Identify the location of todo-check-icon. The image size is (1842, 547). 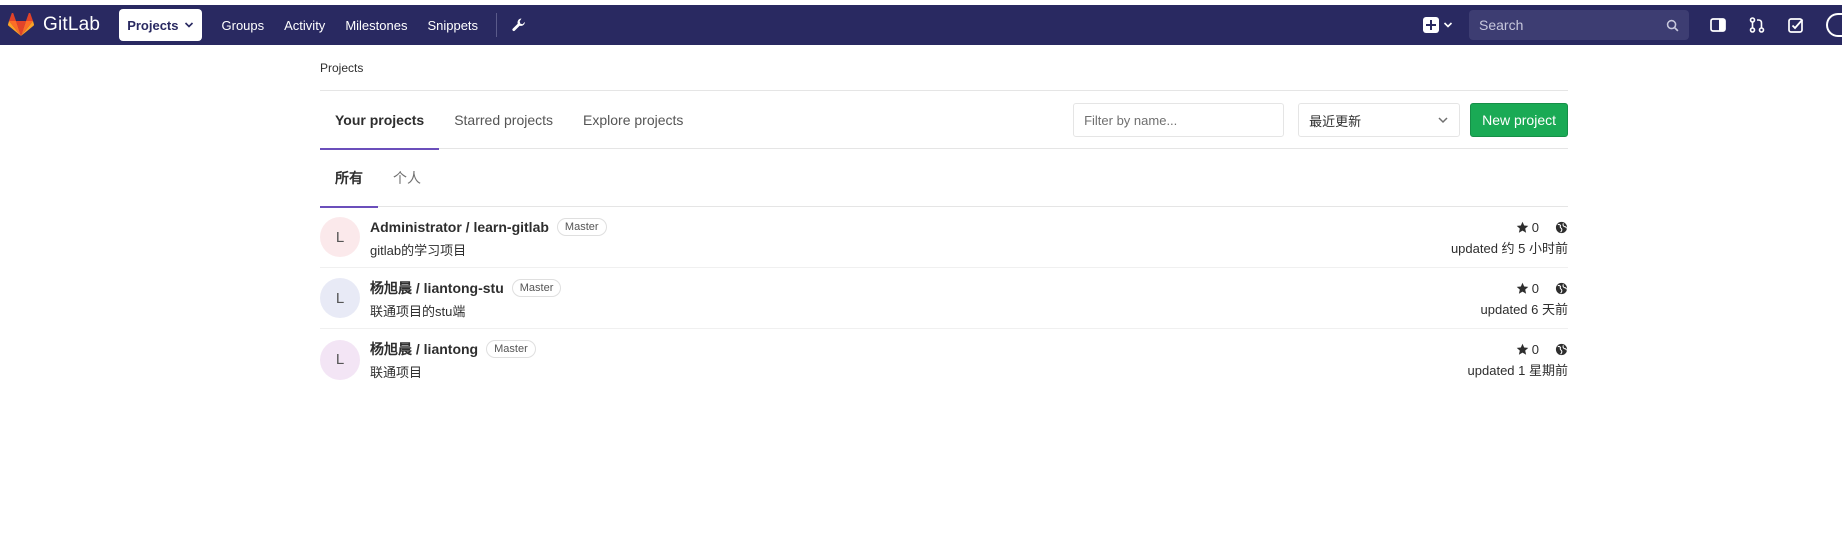
(1796, 25).